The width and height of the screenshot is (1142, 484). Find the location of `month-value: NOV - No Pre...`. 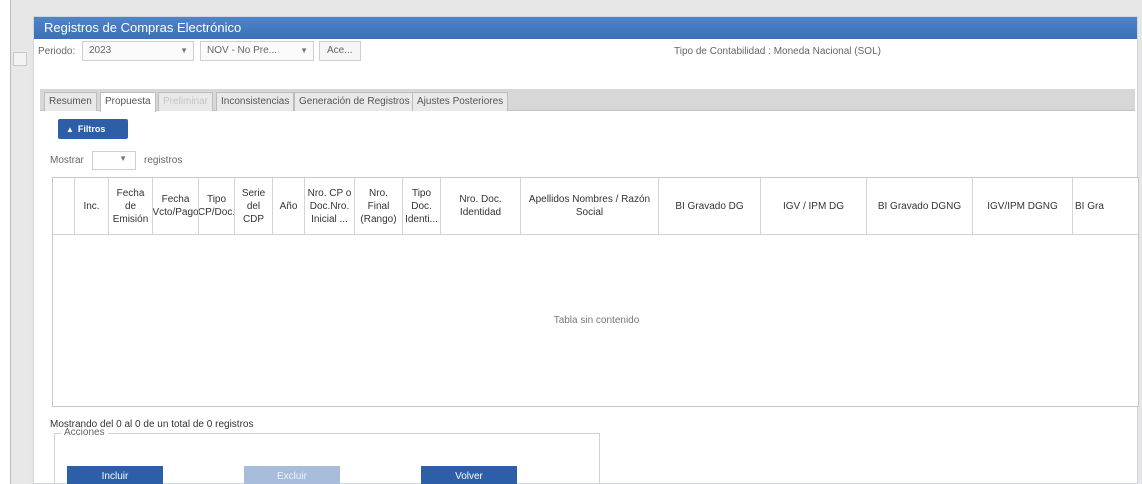

month-value: NOV - No Pre... is located at coordinates (242, 50).